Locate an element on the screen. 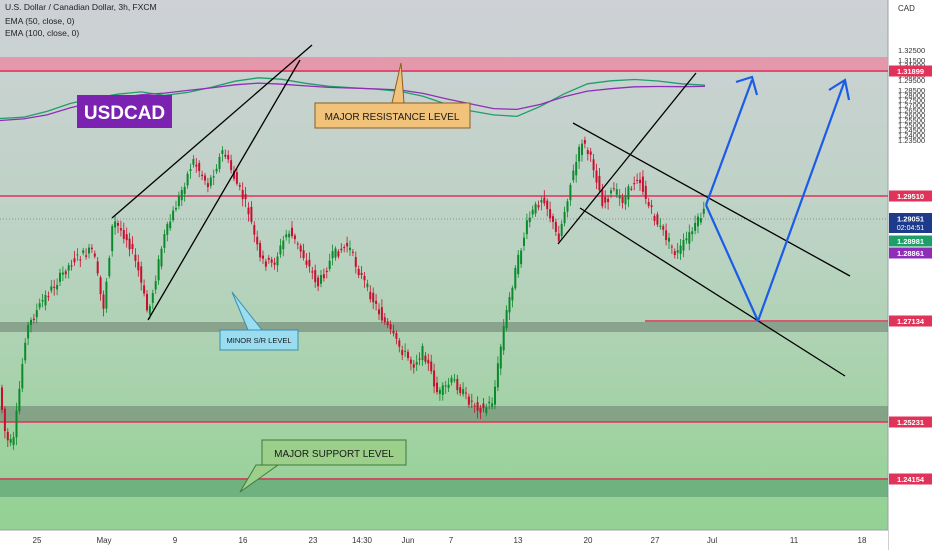  price-tick-label: 1.29500 is located at coordinates (911, 80).